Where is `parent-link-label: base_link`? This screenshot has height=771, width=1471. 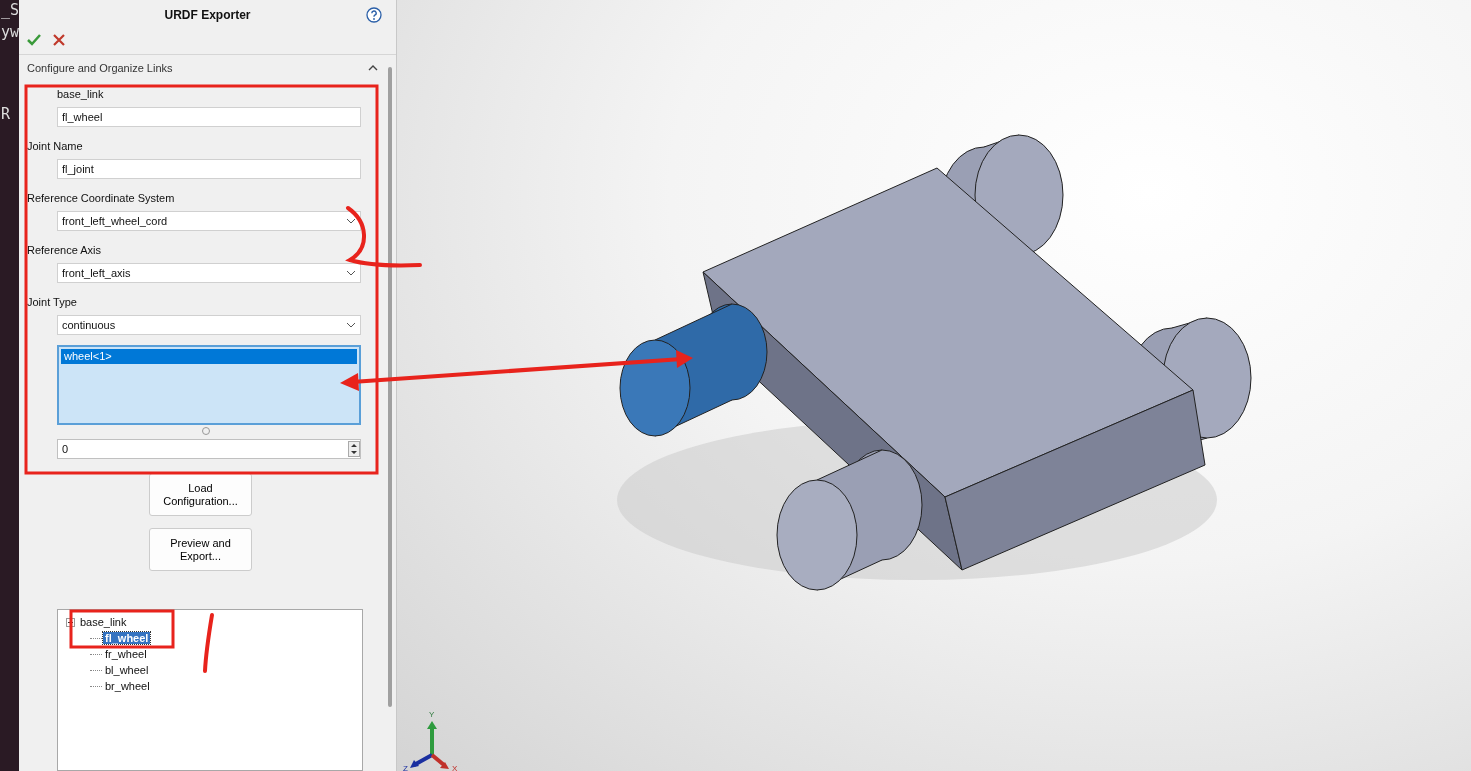 parent-link-label: base_link is located at coordinates (81, 94).